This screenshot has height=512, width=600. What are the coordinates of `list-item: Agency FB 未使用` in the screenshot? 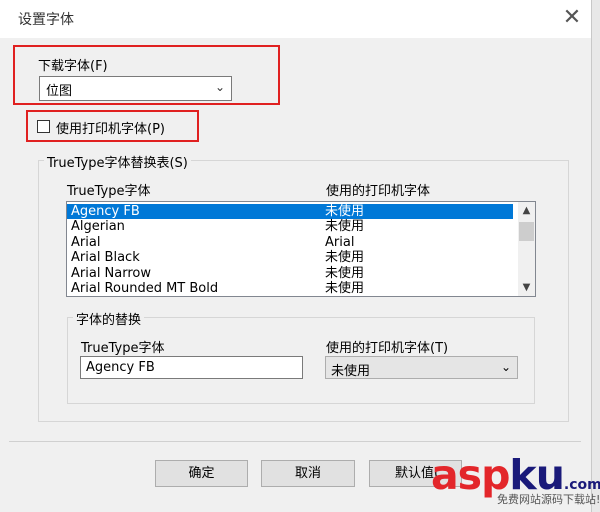 It's located at (290, 211).